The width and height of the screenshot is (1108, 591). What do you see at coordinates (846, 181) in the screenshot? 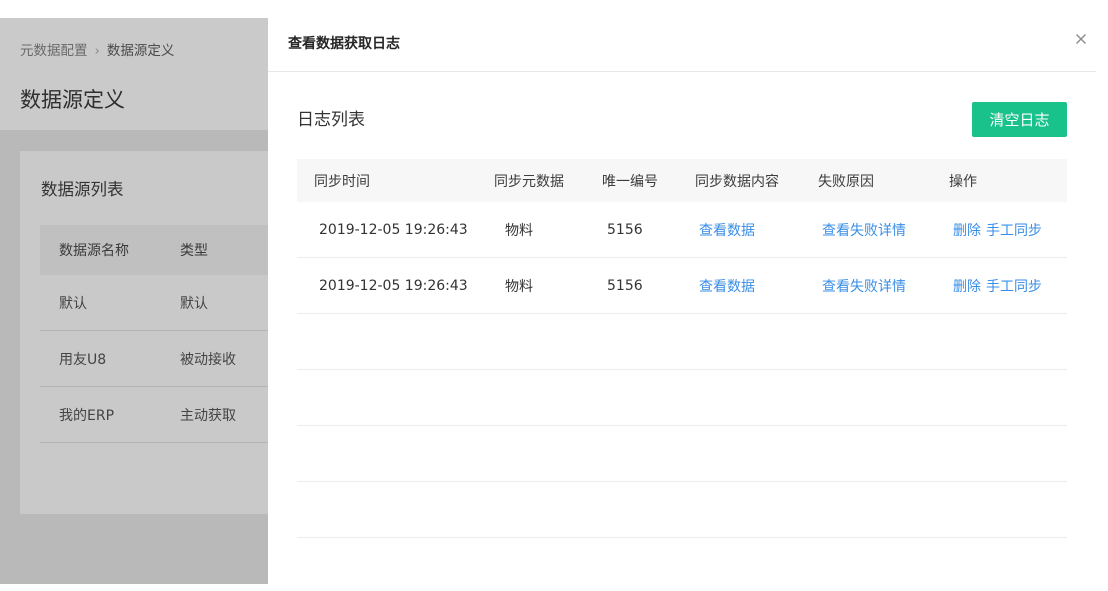
I see `column-header-failure-reason: 失败原因` at bounding box center [846, 181].